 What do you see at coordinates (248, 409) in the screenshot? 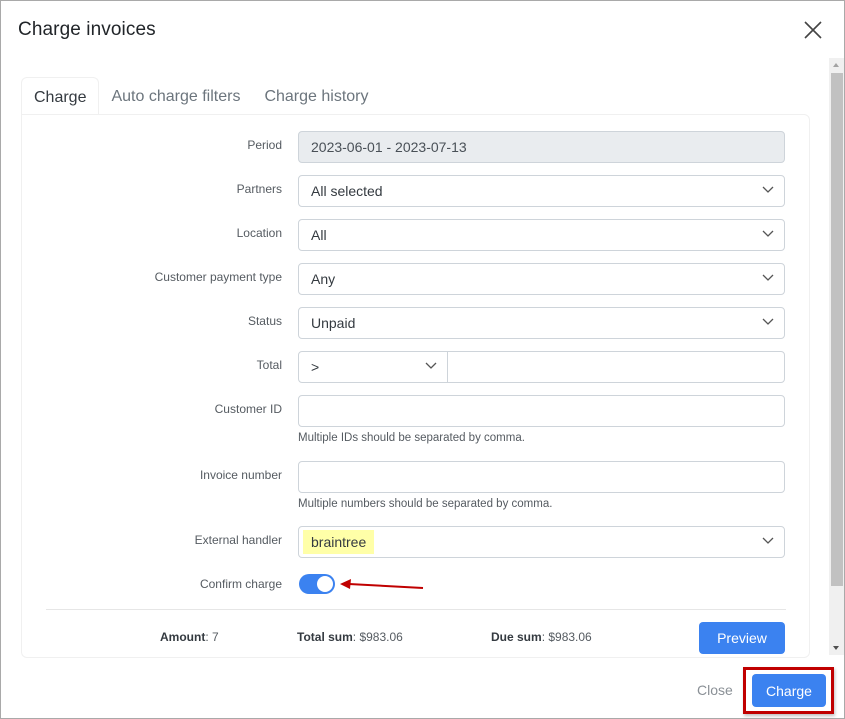
I see `customer-id-label: Customer ID` at bounding box center [248, 409].